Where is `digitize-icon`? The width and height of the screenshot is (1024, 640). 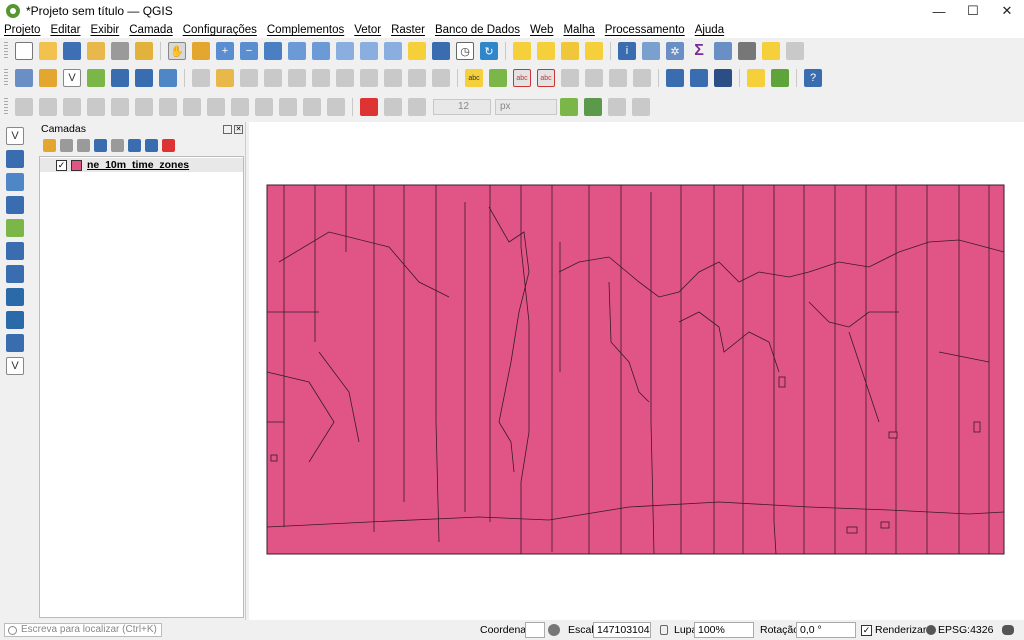 digitize-icon is located at coordinates (273, 78).